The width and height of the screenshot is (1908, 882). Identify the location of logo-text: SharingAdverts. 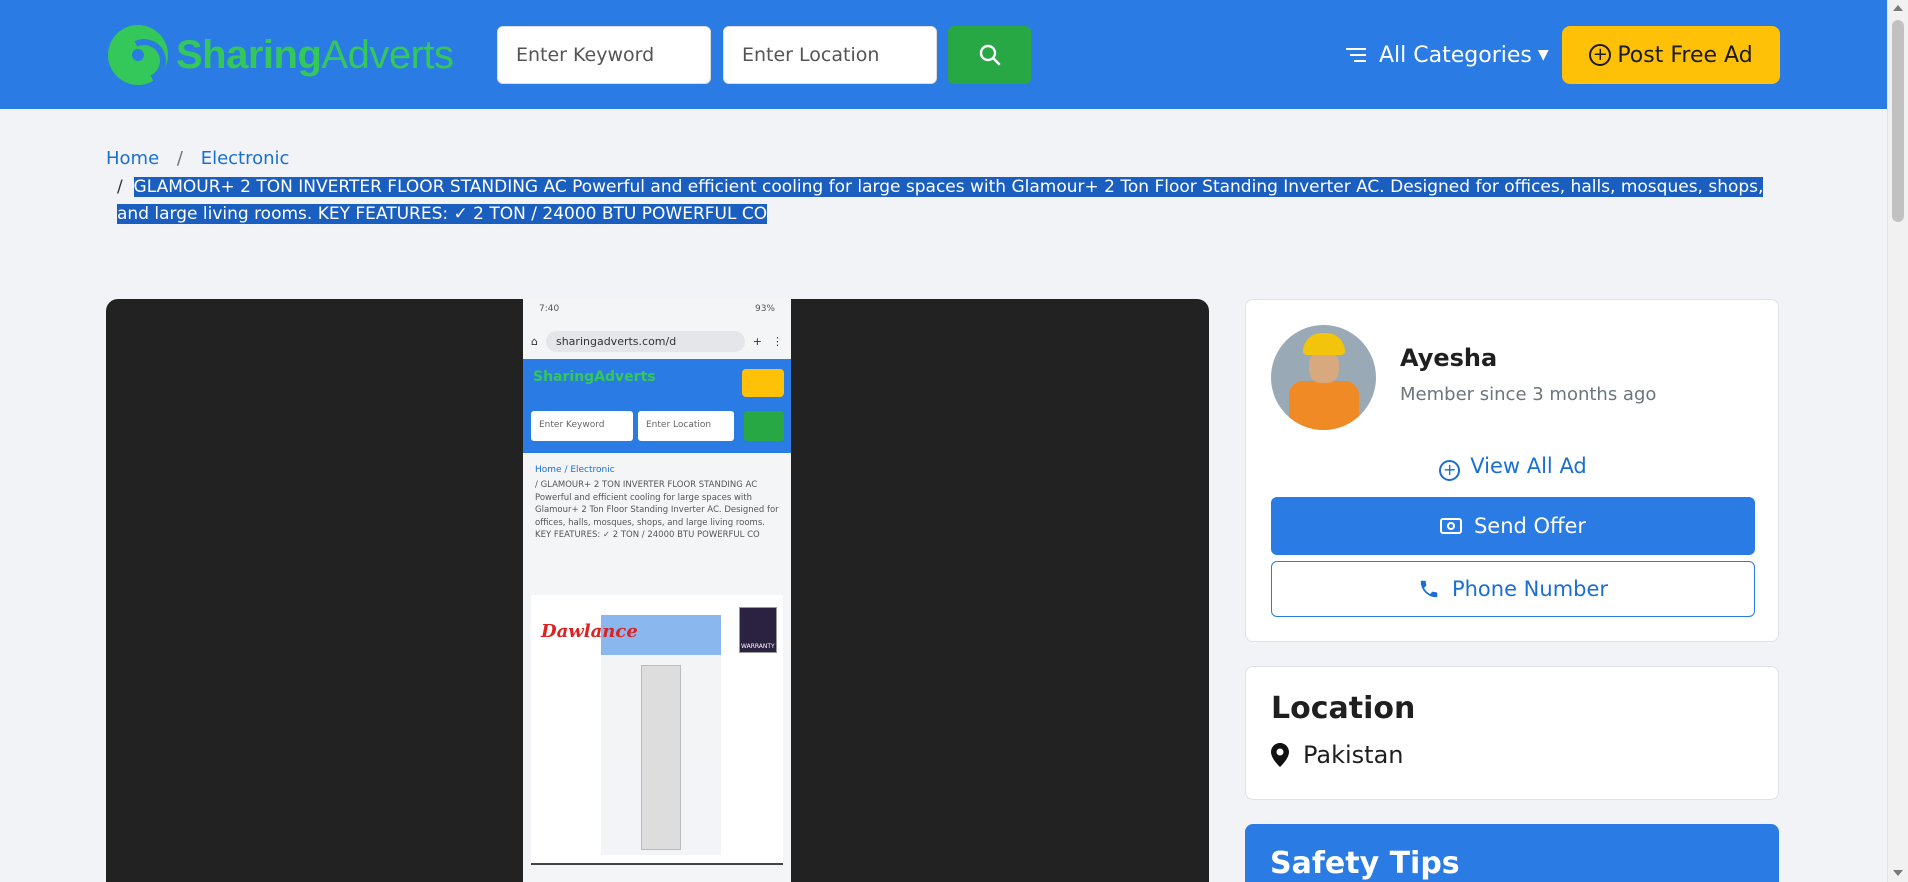
(315, 54).